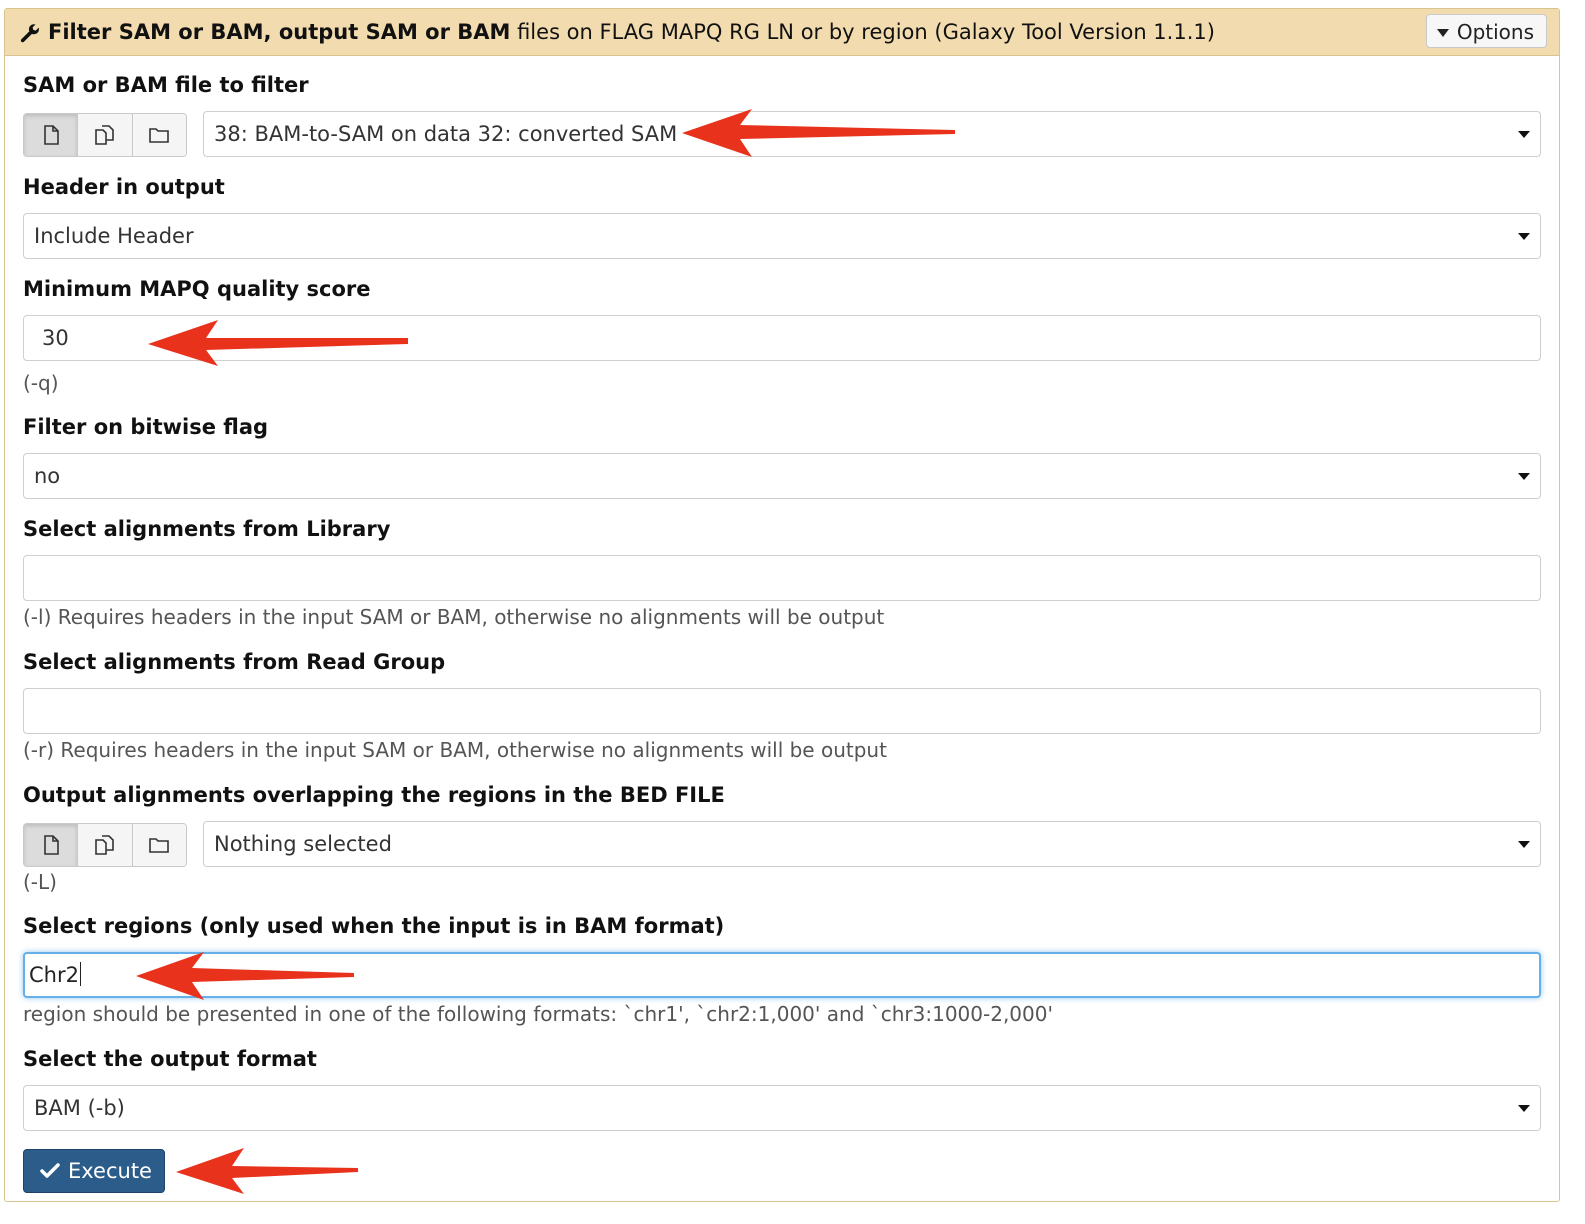  What do you see at coordinates (782, 1108) in the screenshot?
I see `output-format-select: BAM (-b)` at bounding box center [782, 1108].